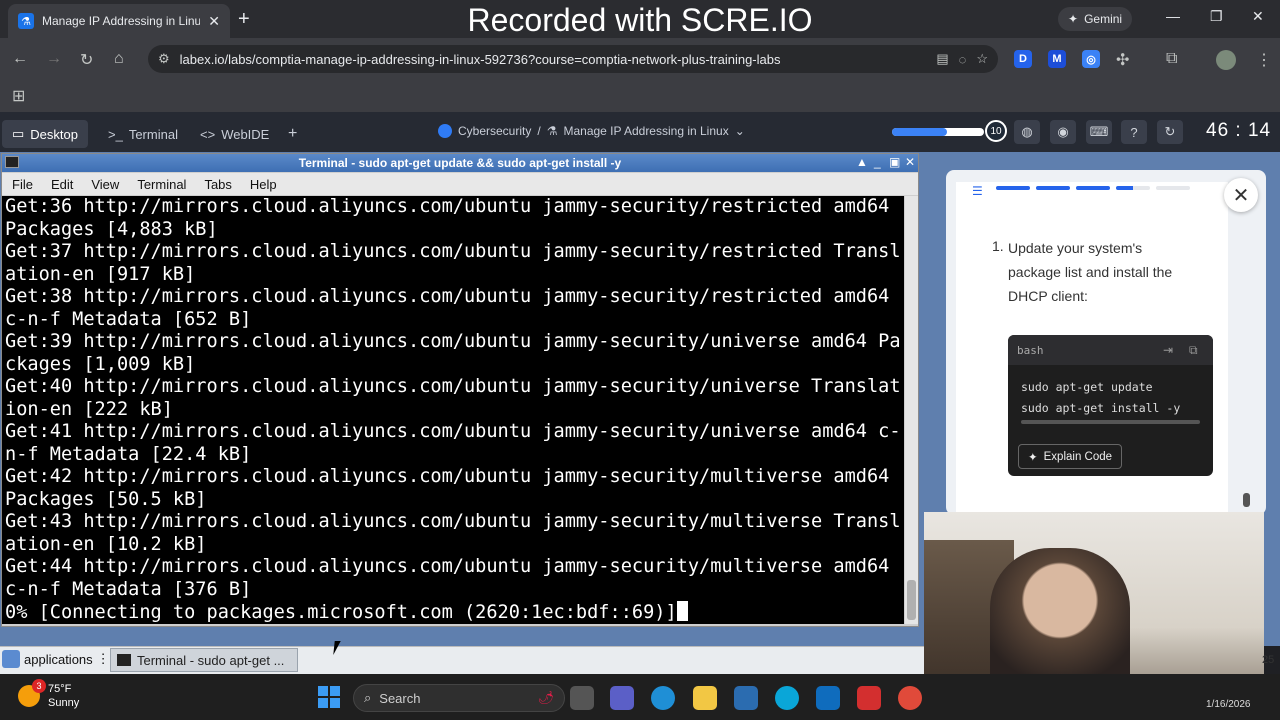 Image resolution: width=1280 pixels, height=720 pixels. What do you see at coordinates (39, 686) in the screenshot?
I see `weather-badge: 3` at bounding box center [39, 686].